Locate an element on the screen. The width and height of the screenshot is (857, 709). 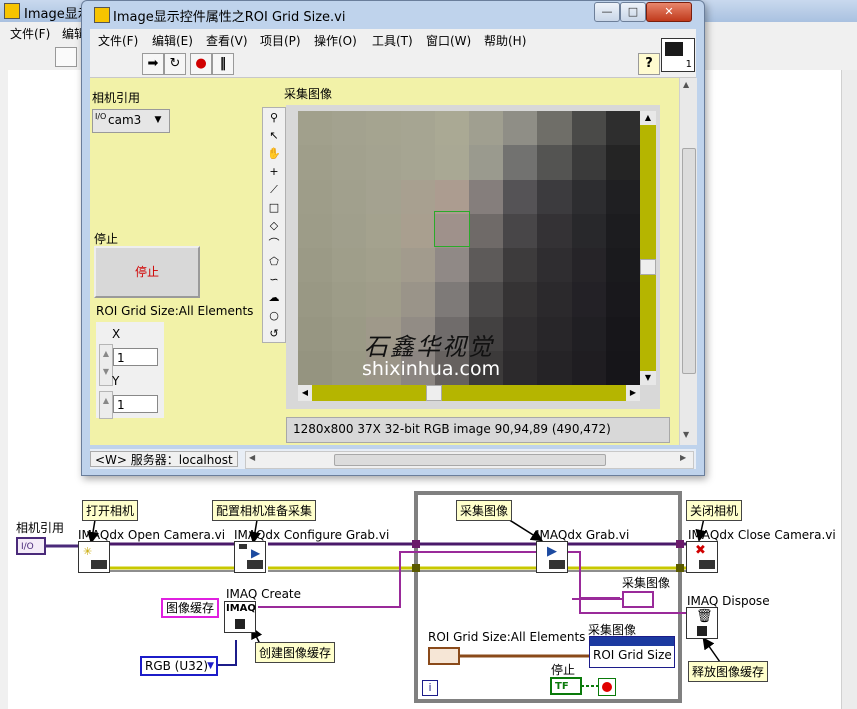
camera-selector: I/O cam3 ▼ is located at coordinates (131, 121).